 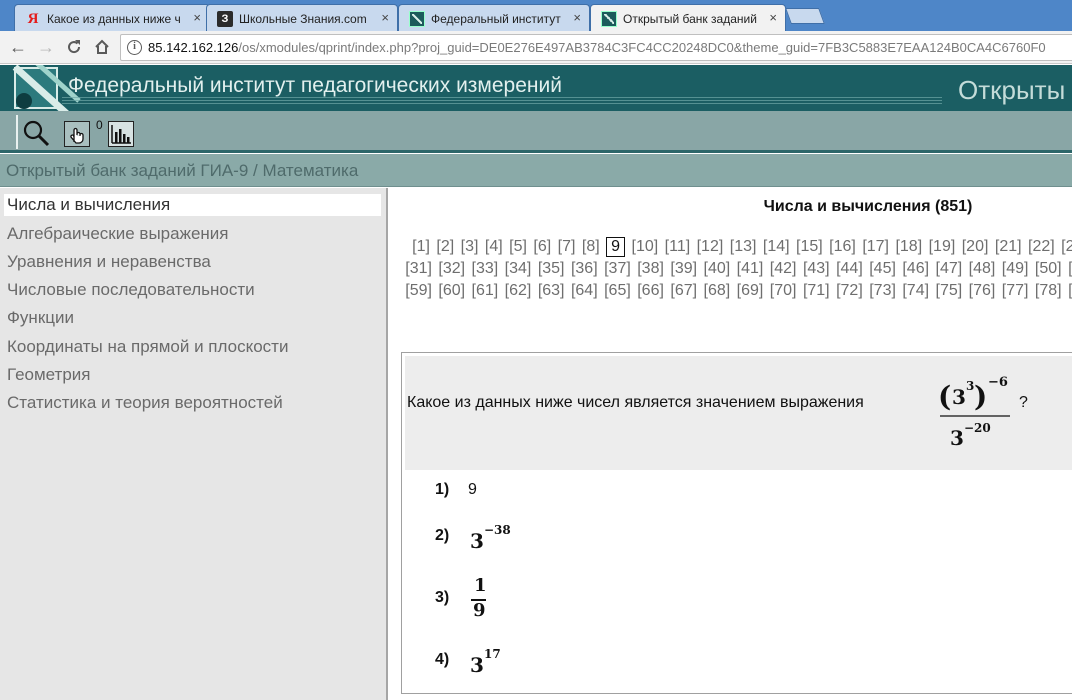 I want to click on browser-tab-1: Я Какое из данных ниже ч ×, so click(x=112, y=17).